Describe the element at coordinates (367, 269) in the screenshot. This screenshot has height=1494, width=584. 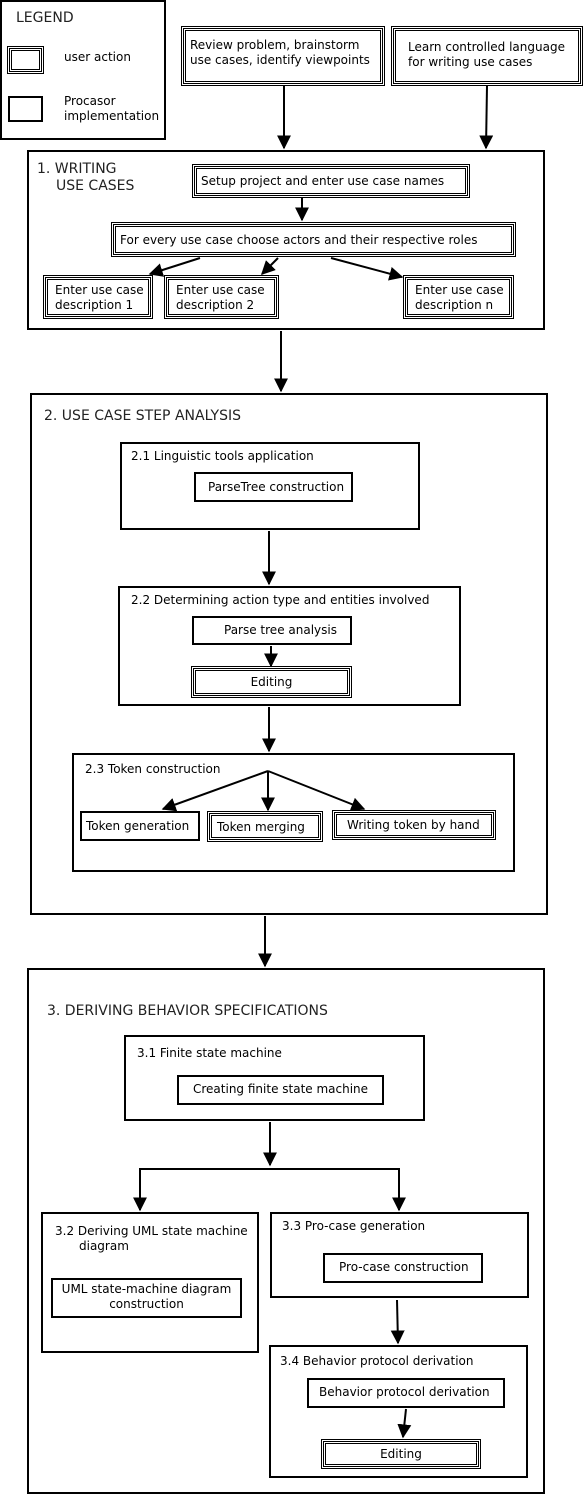
I see `arrow-actors-to-descn` at that location.